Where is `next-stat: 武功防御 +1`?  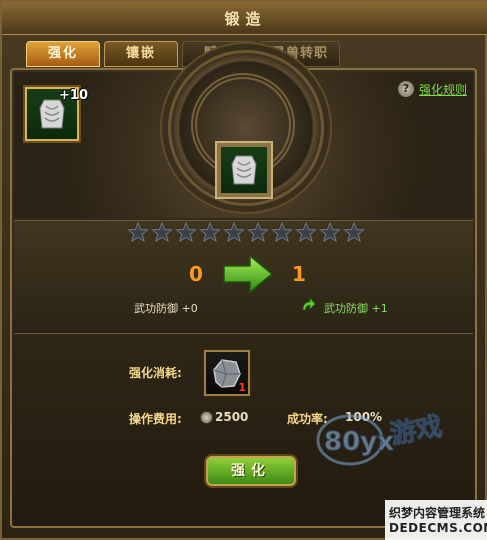
next-stat: 武功防御 +1 is located at coordinates (356, 308).